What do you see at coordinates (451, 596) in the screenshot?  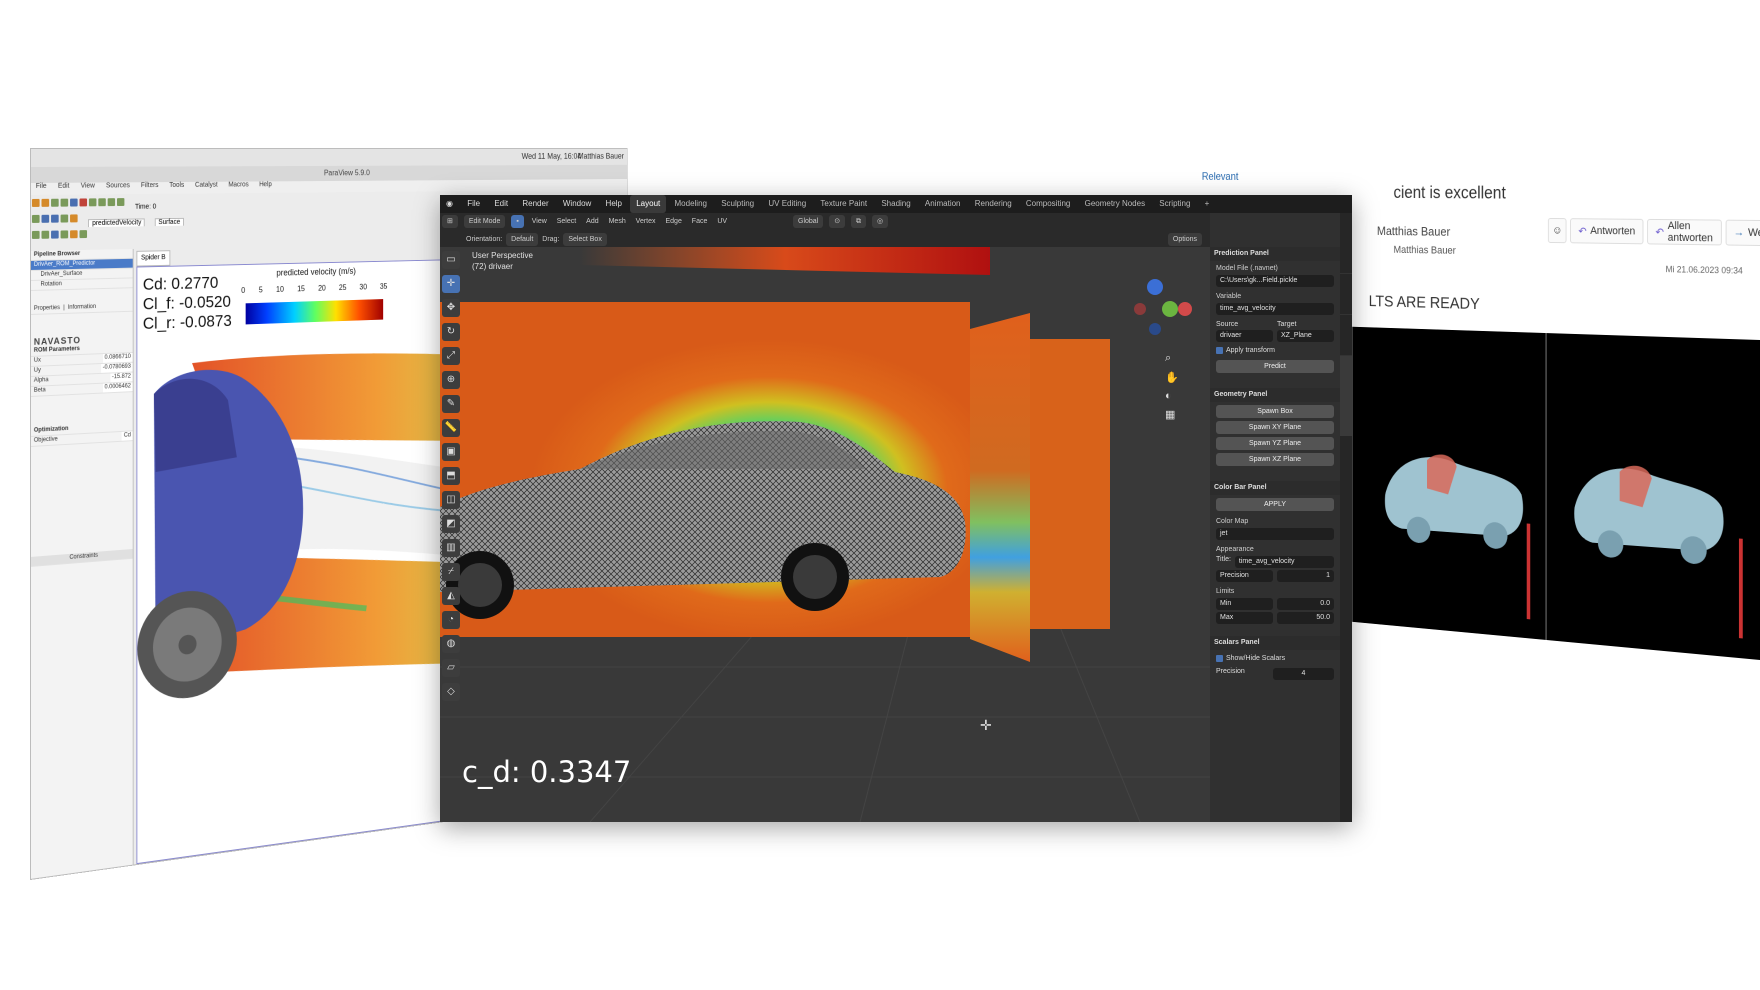 I see `poly-build-icon: ◭` at bounding box center [451, 596].